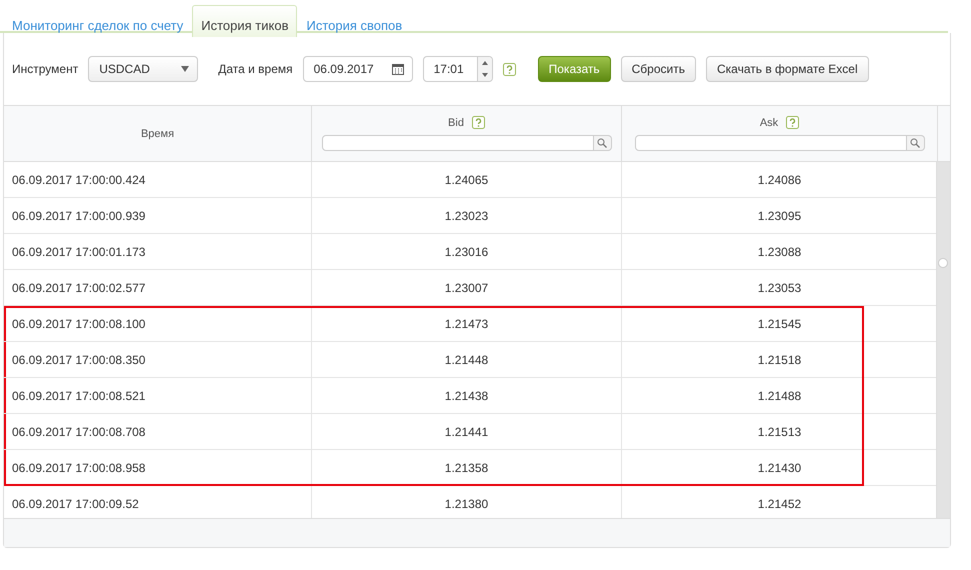 The height and width of the screenshot is (570, 971). What do you see at coordinates (185, 69) in the screenshot?
I see `caret-icon` at bounding box center [185, 69].